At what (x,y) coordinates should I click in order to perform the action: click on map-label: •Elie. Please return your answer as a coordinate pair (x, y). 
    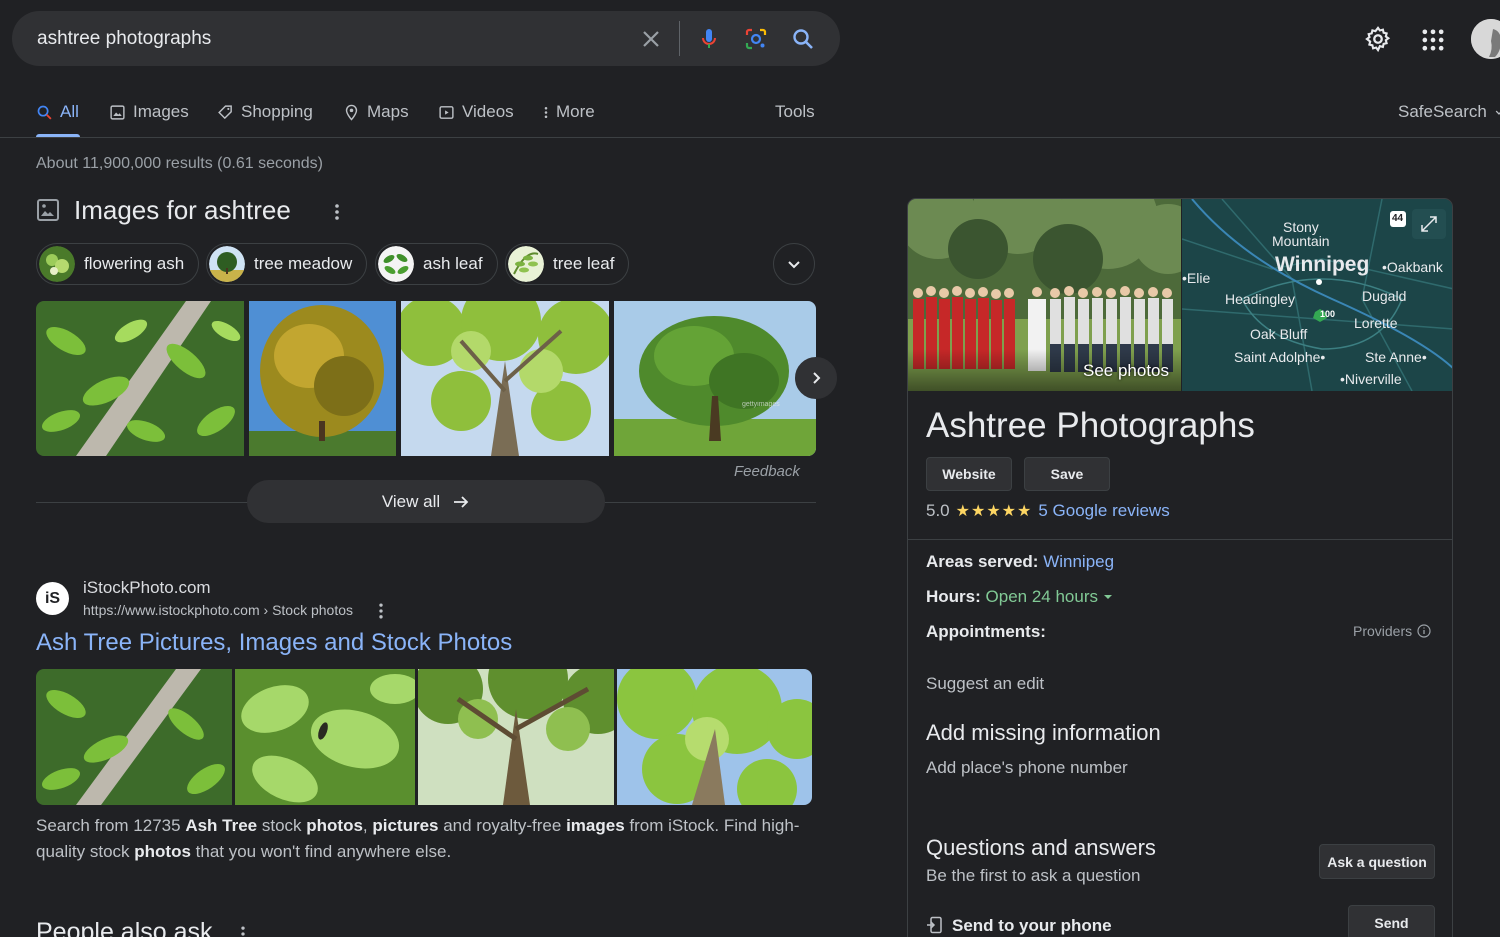
    Looking at the image, I should click on (1196, 278).